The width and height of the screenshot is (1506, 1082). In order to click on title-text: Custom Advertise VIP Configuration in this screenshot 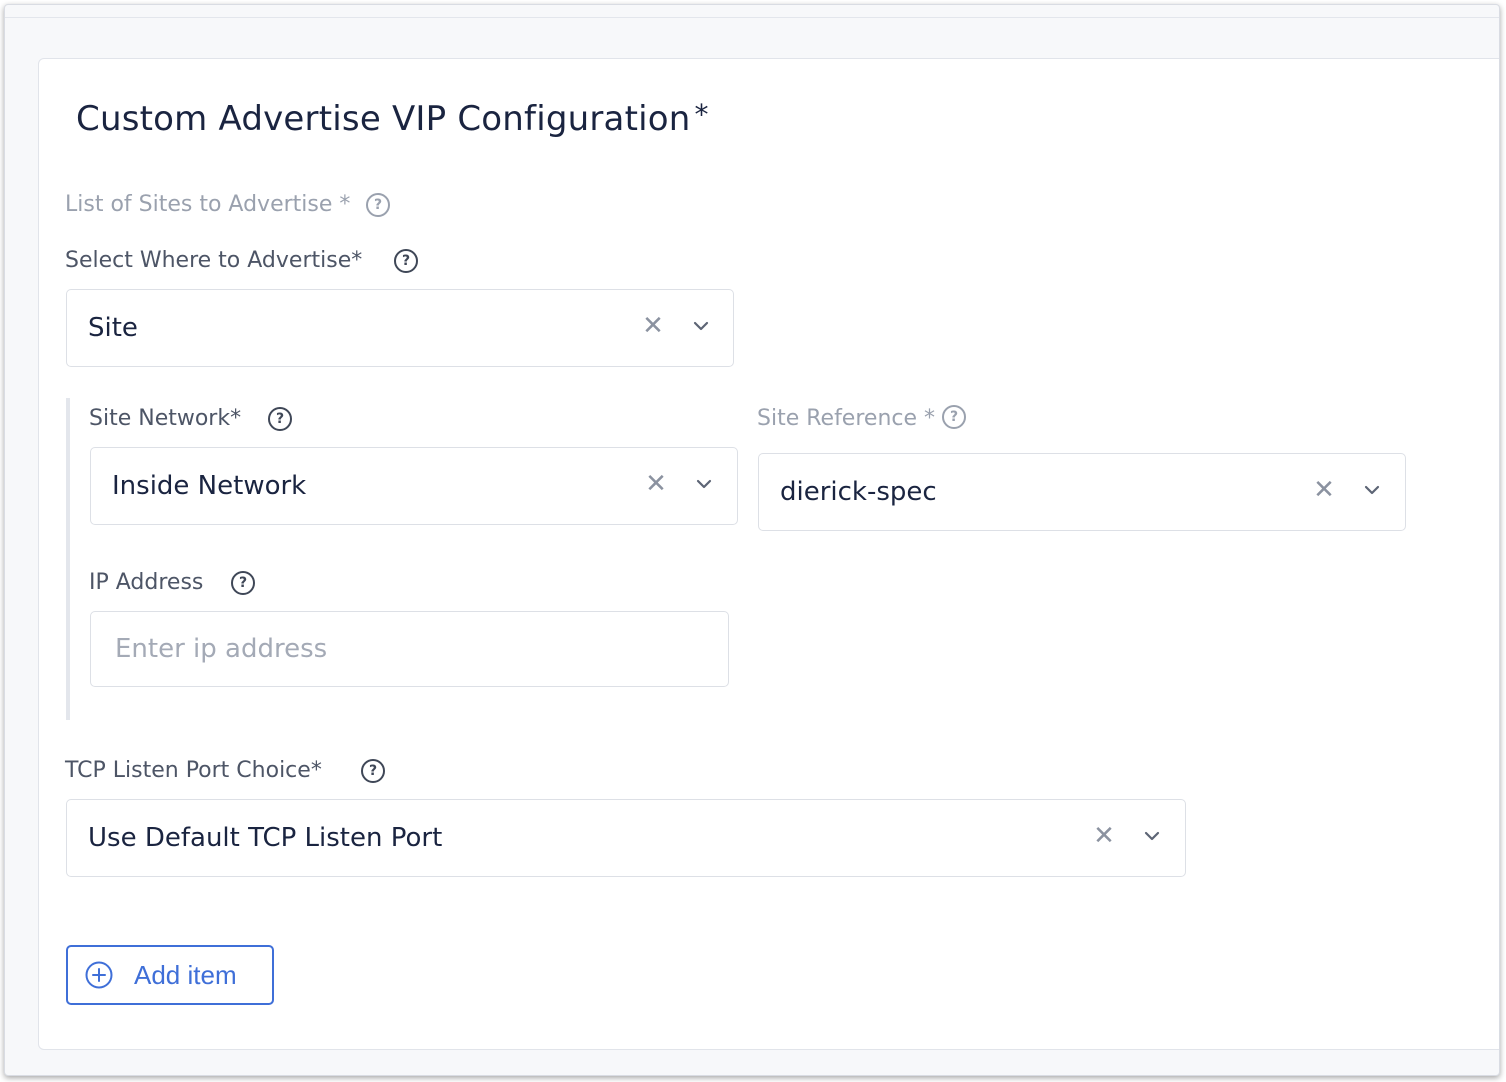, I will do `click(383, 119)`.